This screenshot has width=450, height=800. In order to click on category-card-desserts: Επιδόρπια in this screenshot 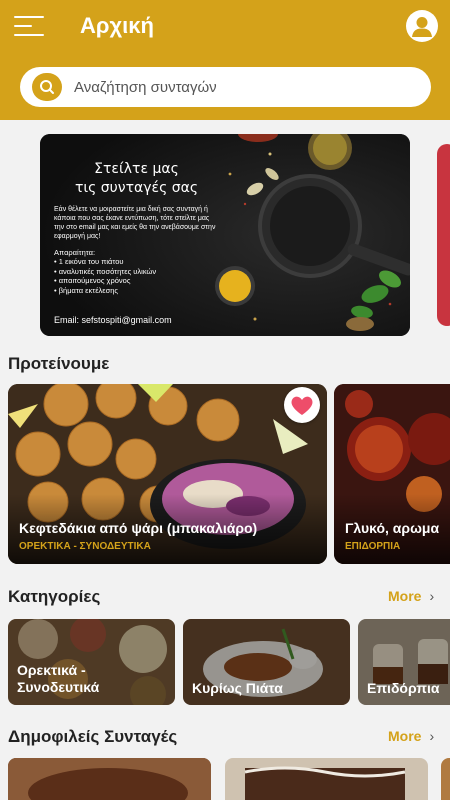, I will do `click(404, 662)`.